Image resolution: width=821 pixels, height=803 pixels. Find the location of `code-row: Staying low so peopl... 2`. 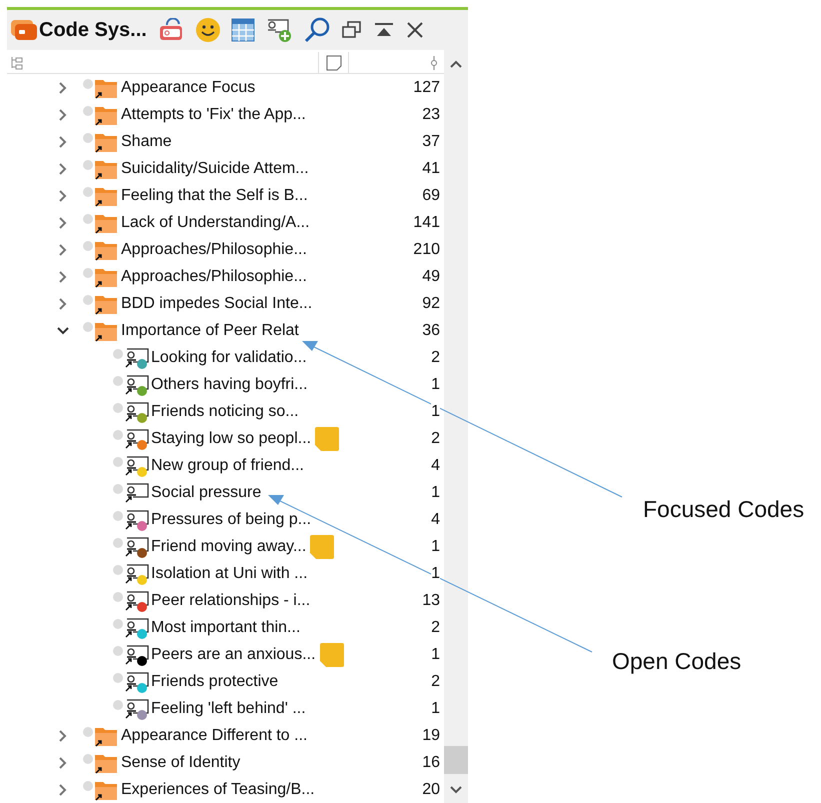

code-row: Staying low so peopl... 2 is located at coordinates (225, 438).